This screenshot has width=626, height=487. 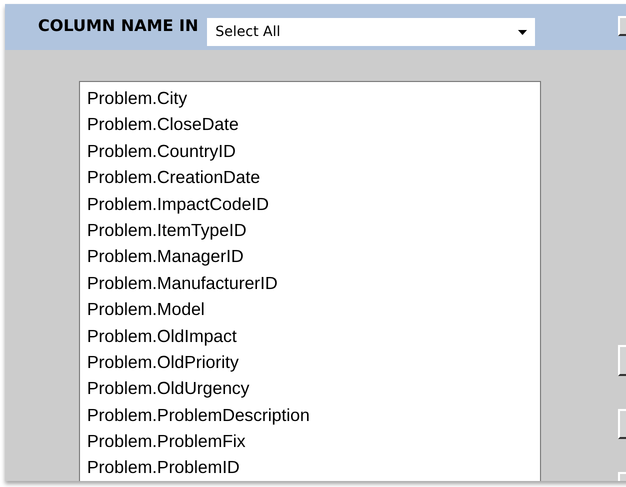 What do you see at coordinates (313, 335) in the screenshot?
I see `list-item: Problem.OldImpact` at bounding box center [313, 335].